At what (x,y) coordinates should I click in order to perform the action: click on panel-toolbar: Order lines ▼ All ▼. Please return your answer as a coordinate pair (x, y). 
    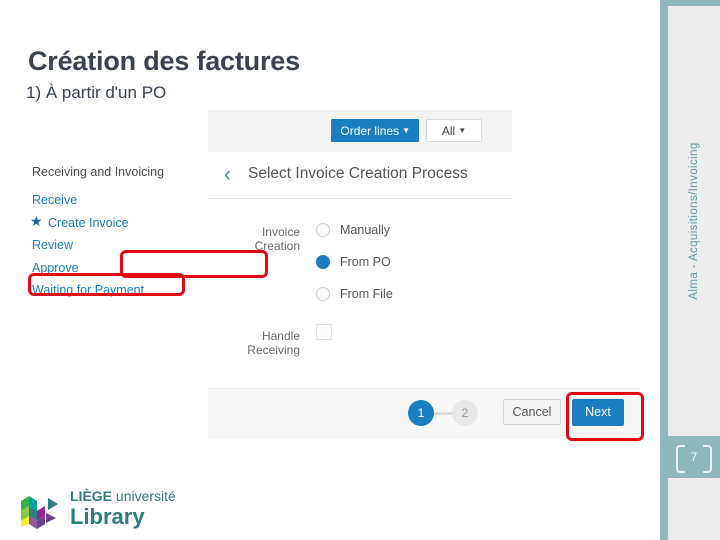
    Looking at the image, I should click on (360, 131).